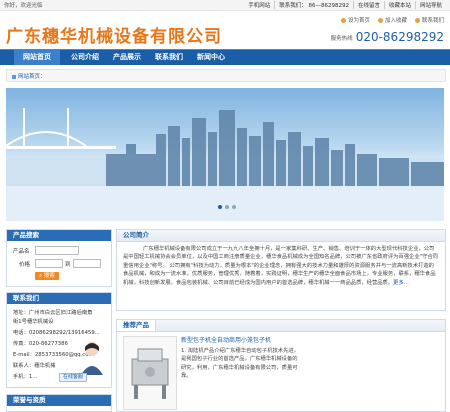 The image size is (450, 412). I want to click on nav-item-home: 网站首页, so click(37, 57).